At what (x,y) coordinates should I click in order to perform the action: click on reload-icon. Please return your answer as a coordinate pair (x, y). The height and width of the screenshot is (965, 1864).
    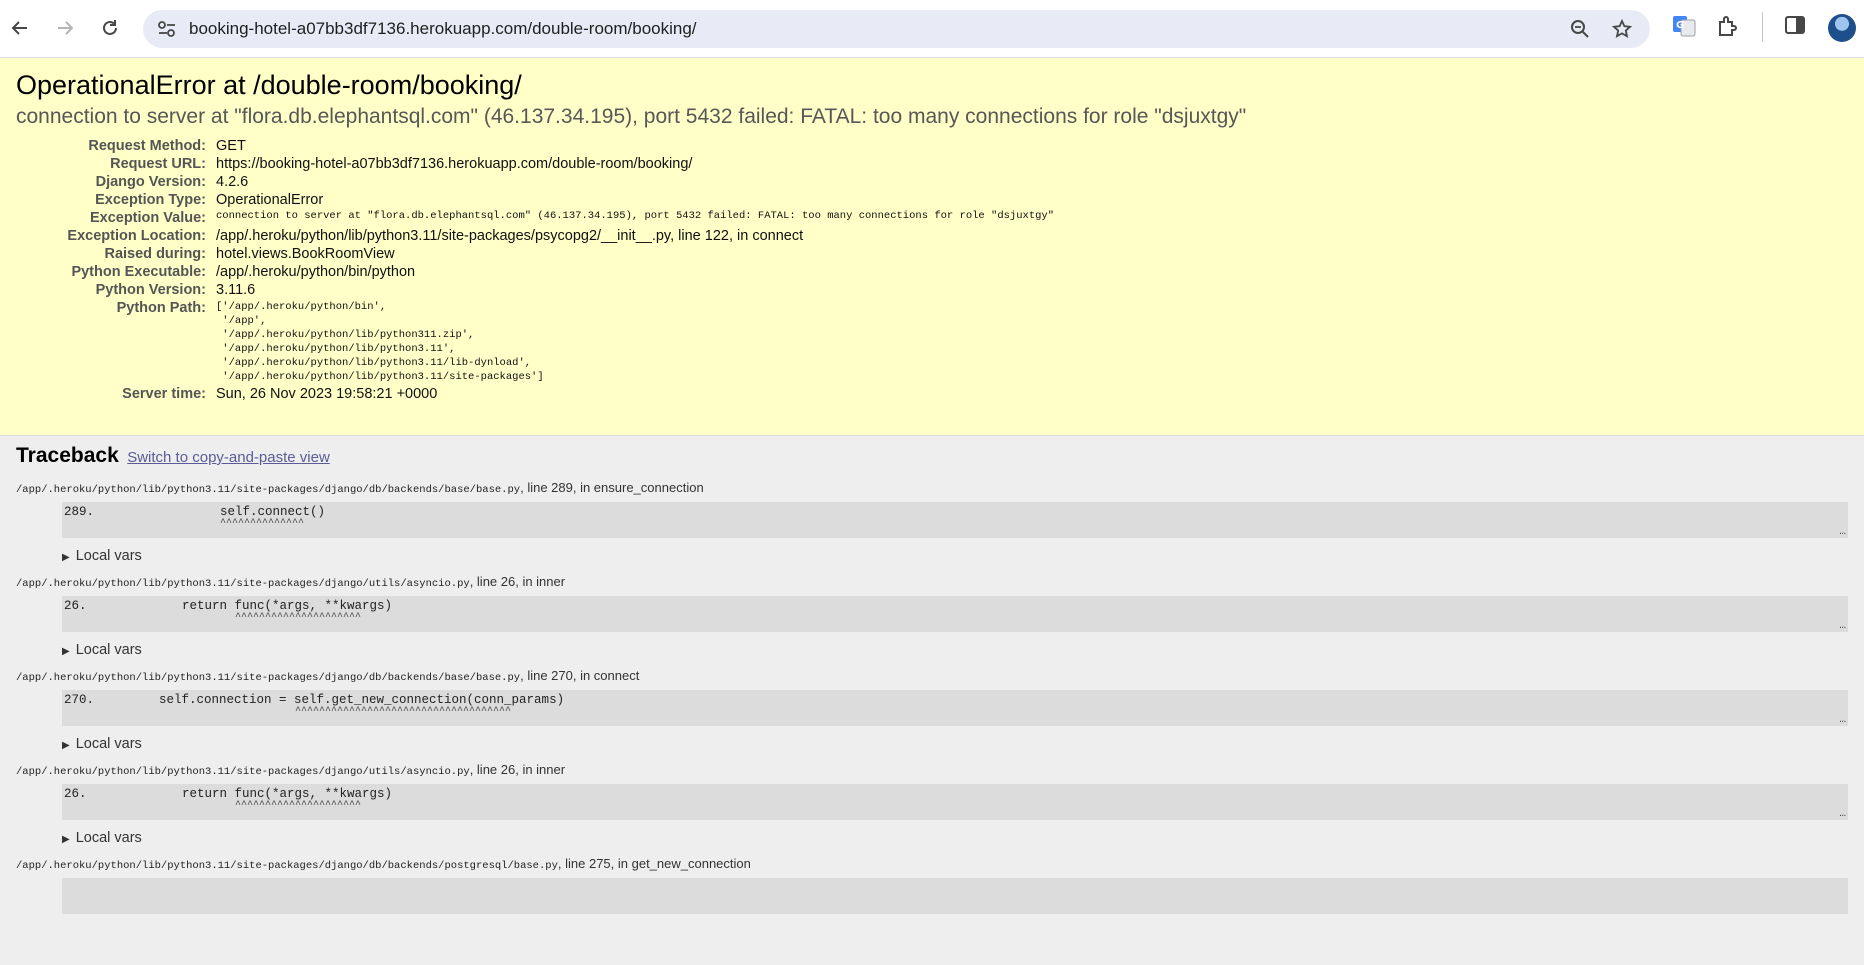
    Looking at the image, I should click on (110, 28).